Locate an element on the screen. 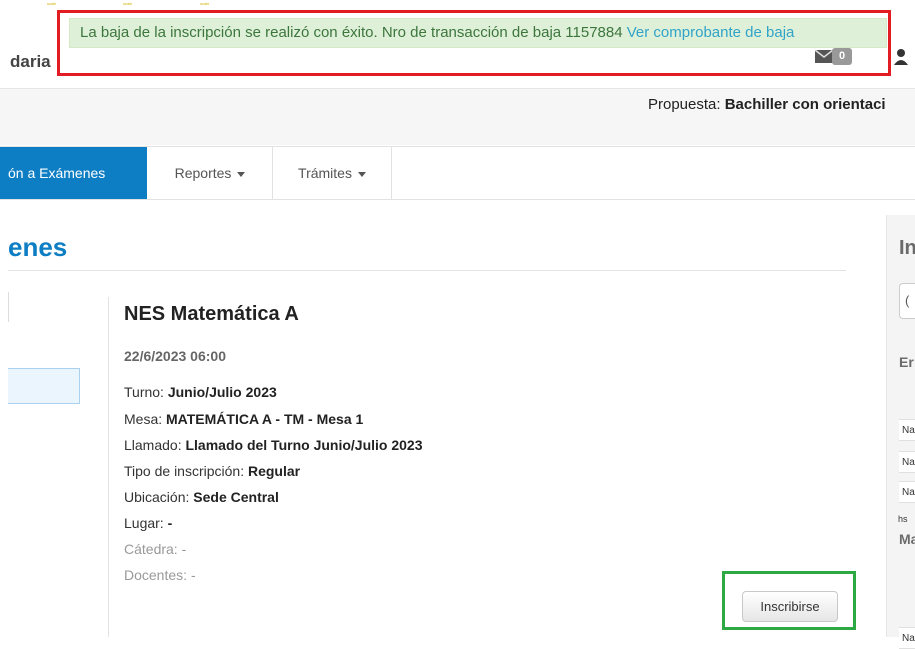 This screenshot has height=649, width=915. nav-item-label: Trámites is located at coordinates (325, 173).